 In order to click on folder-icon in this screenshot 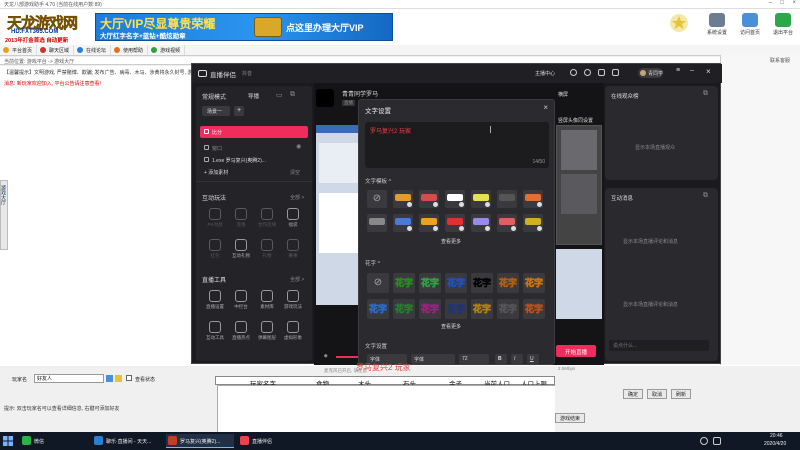, I will do `click(118, 378)`.